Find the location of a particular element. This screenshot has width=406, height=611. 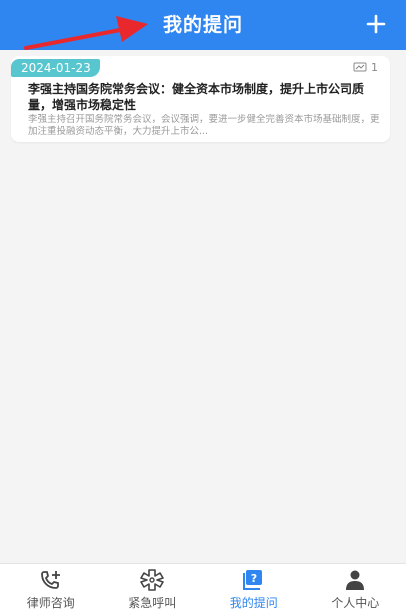

reply-count-value: 1 is located at coordinates (374, 67).